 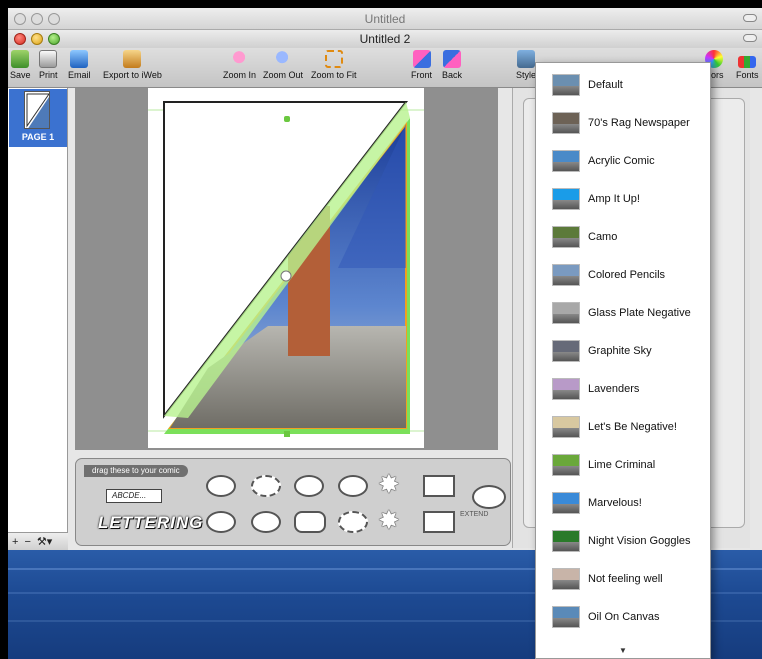 I want to click on zoom-to-fit-button: Zoom to Fit, so click(x=334, y=65).